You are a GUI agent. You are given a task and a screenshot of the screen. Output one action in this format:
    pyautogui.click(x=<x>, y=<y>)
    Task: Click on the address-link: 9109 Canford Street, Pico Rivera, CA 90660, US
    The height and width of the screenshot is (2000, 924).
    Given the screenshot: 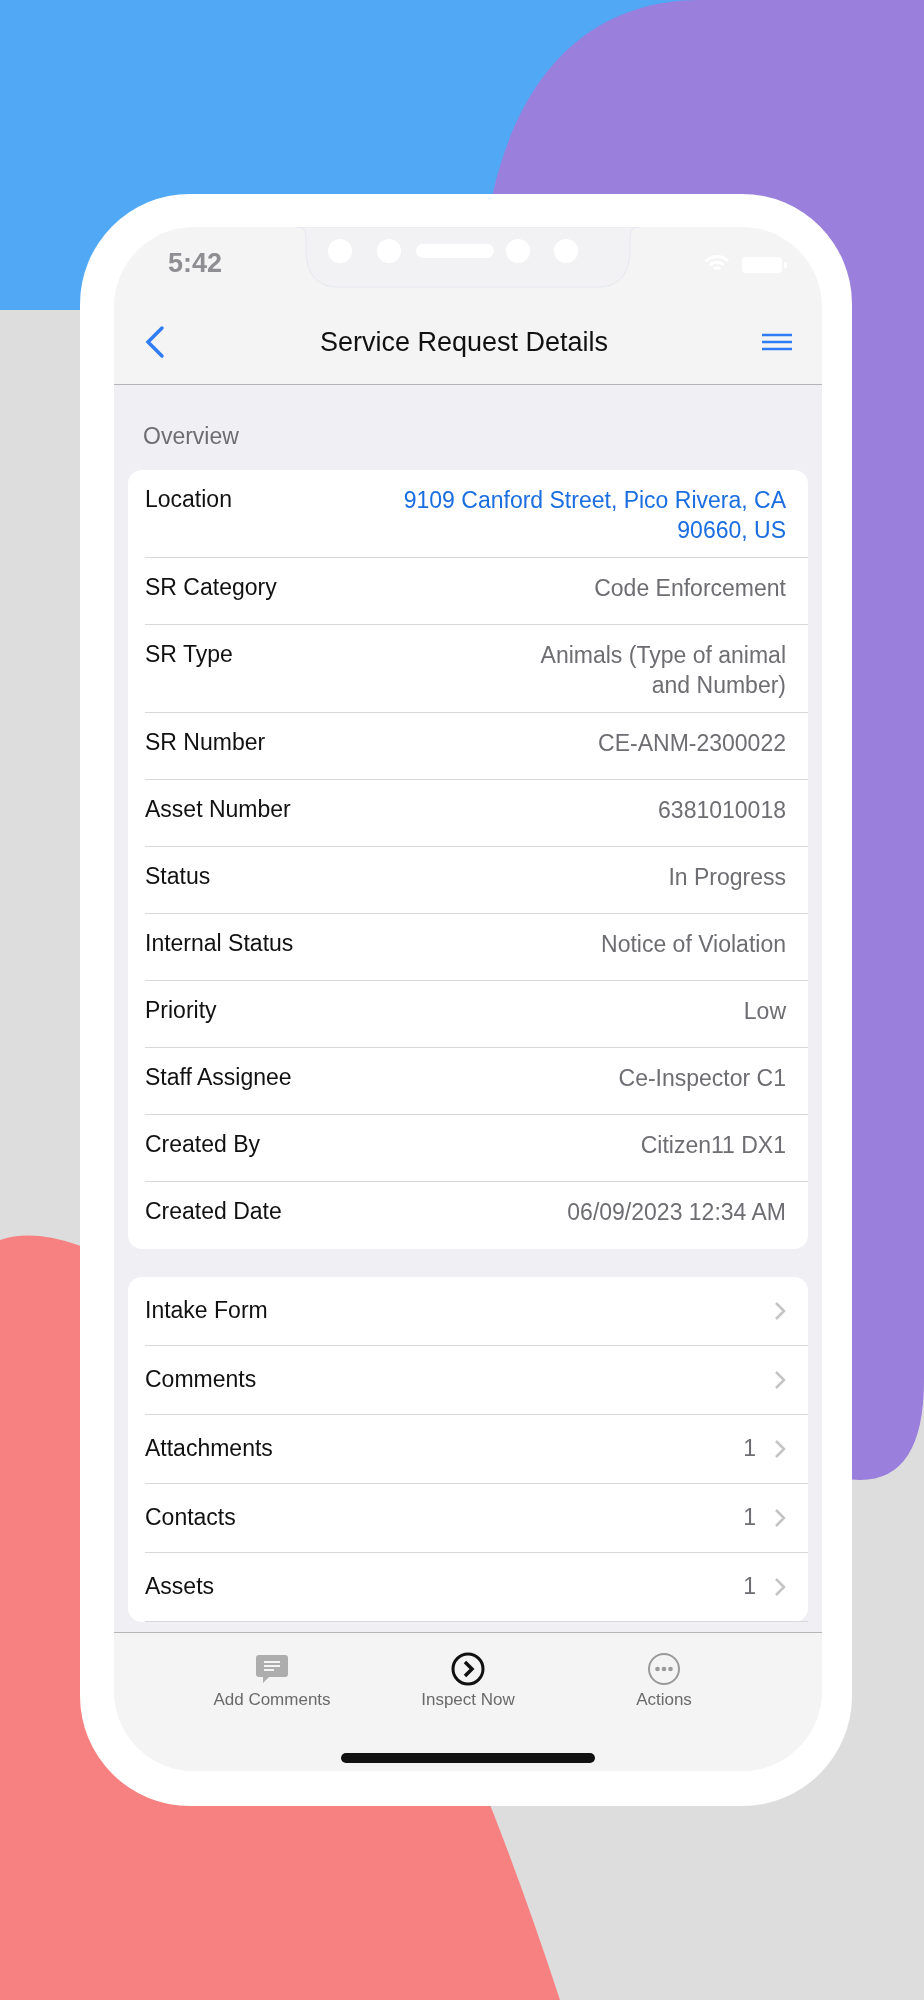 What is the action you would take?
    pyautogui.click(x=586, y=516)
    